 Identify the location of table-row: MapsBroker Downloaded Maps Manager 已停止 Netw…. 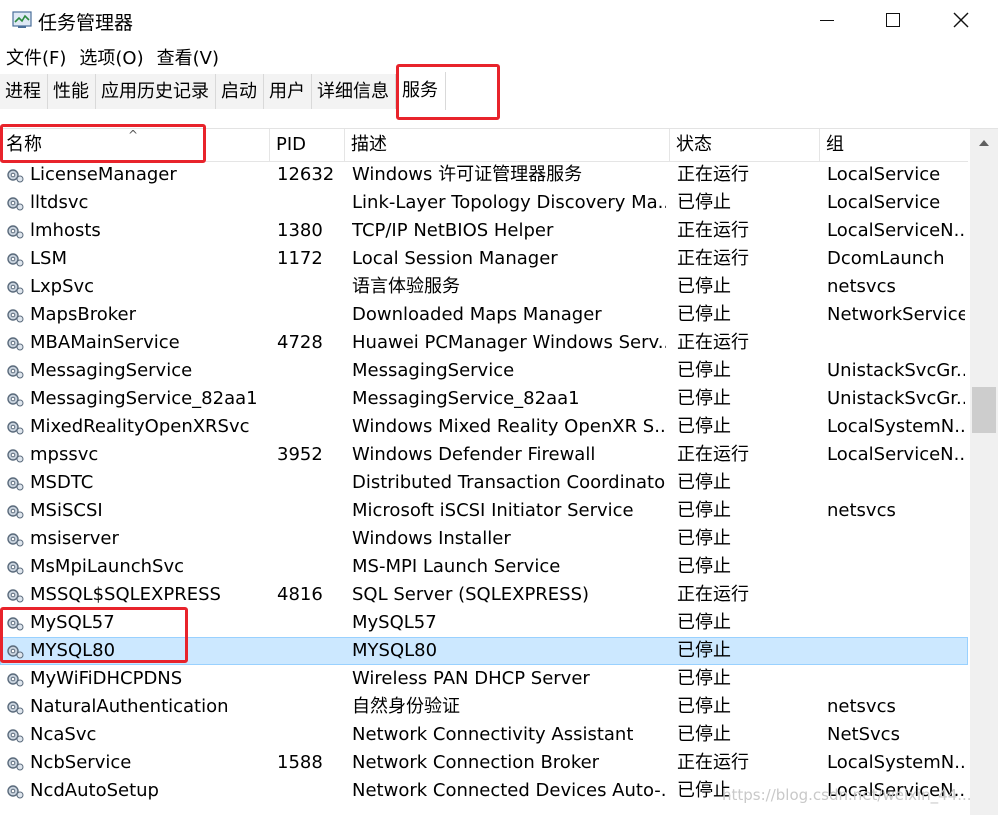
(484, 315).